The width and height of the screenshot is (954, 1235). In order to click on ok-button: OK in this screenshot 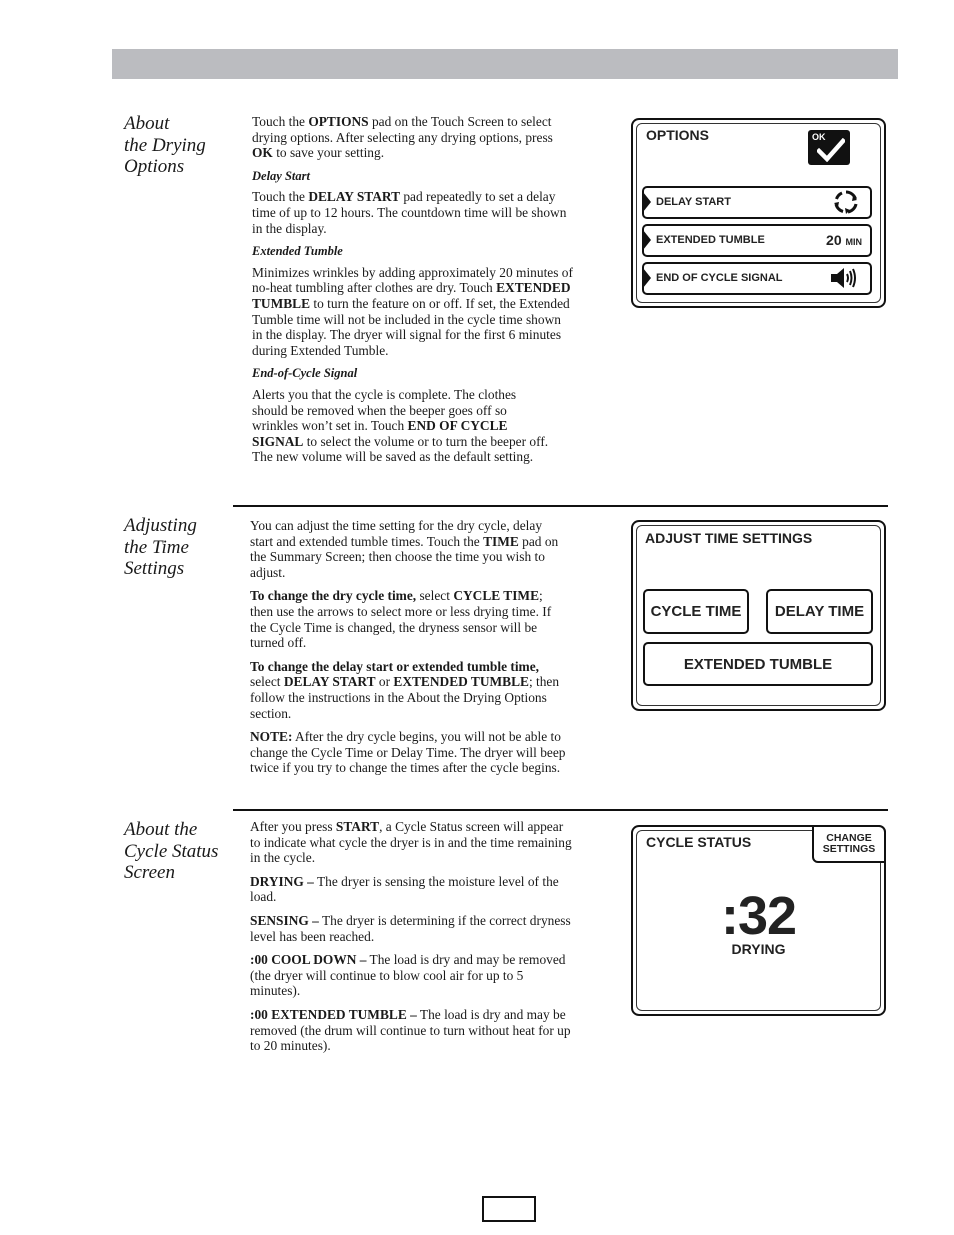, I will do `click(829, 147)`.